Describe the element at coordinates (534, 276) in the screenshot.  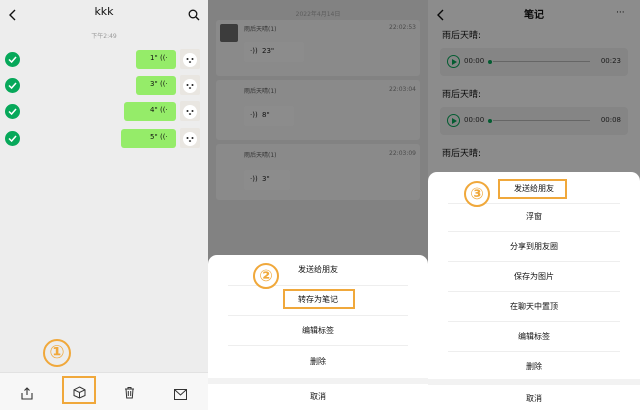
I see `menu-save-image: 保存为图片` at that location.